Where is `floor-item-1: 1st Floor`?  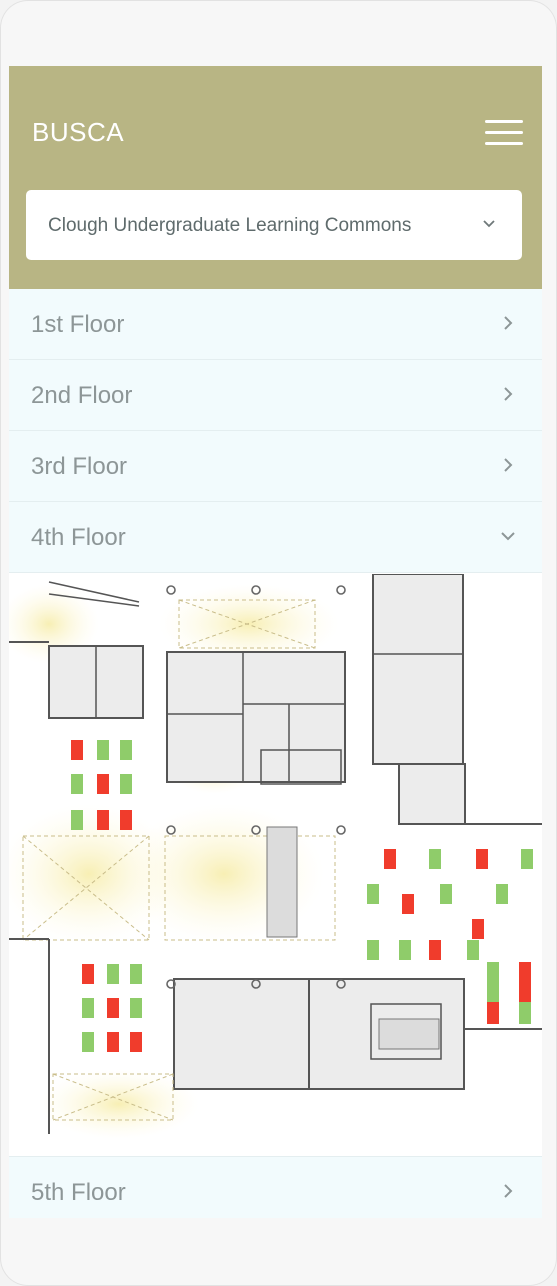
floor-item-1: 1st Floor is located at coordinates (275, 324).